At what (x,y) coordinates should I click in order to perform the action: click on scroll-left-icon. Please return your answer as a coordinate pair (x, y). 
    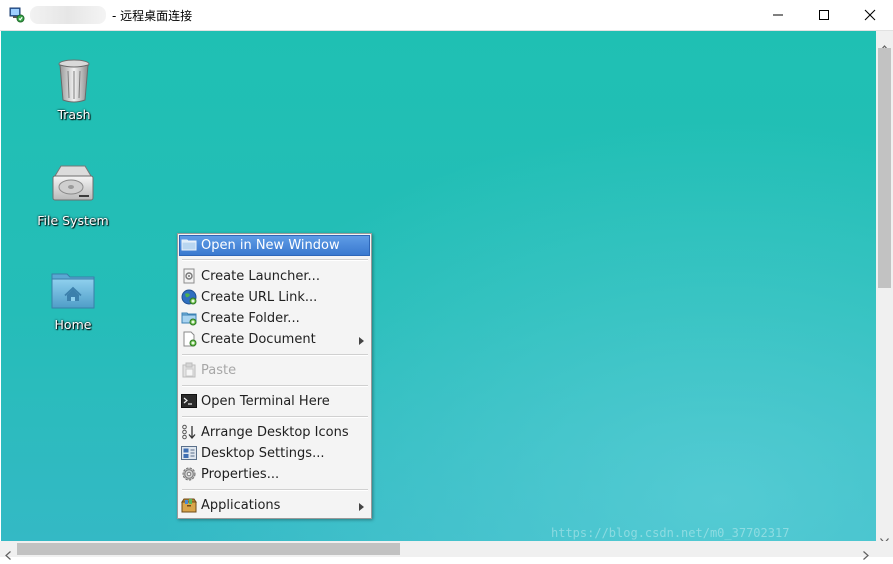
    Looking at the image, I should click on (8, 554).